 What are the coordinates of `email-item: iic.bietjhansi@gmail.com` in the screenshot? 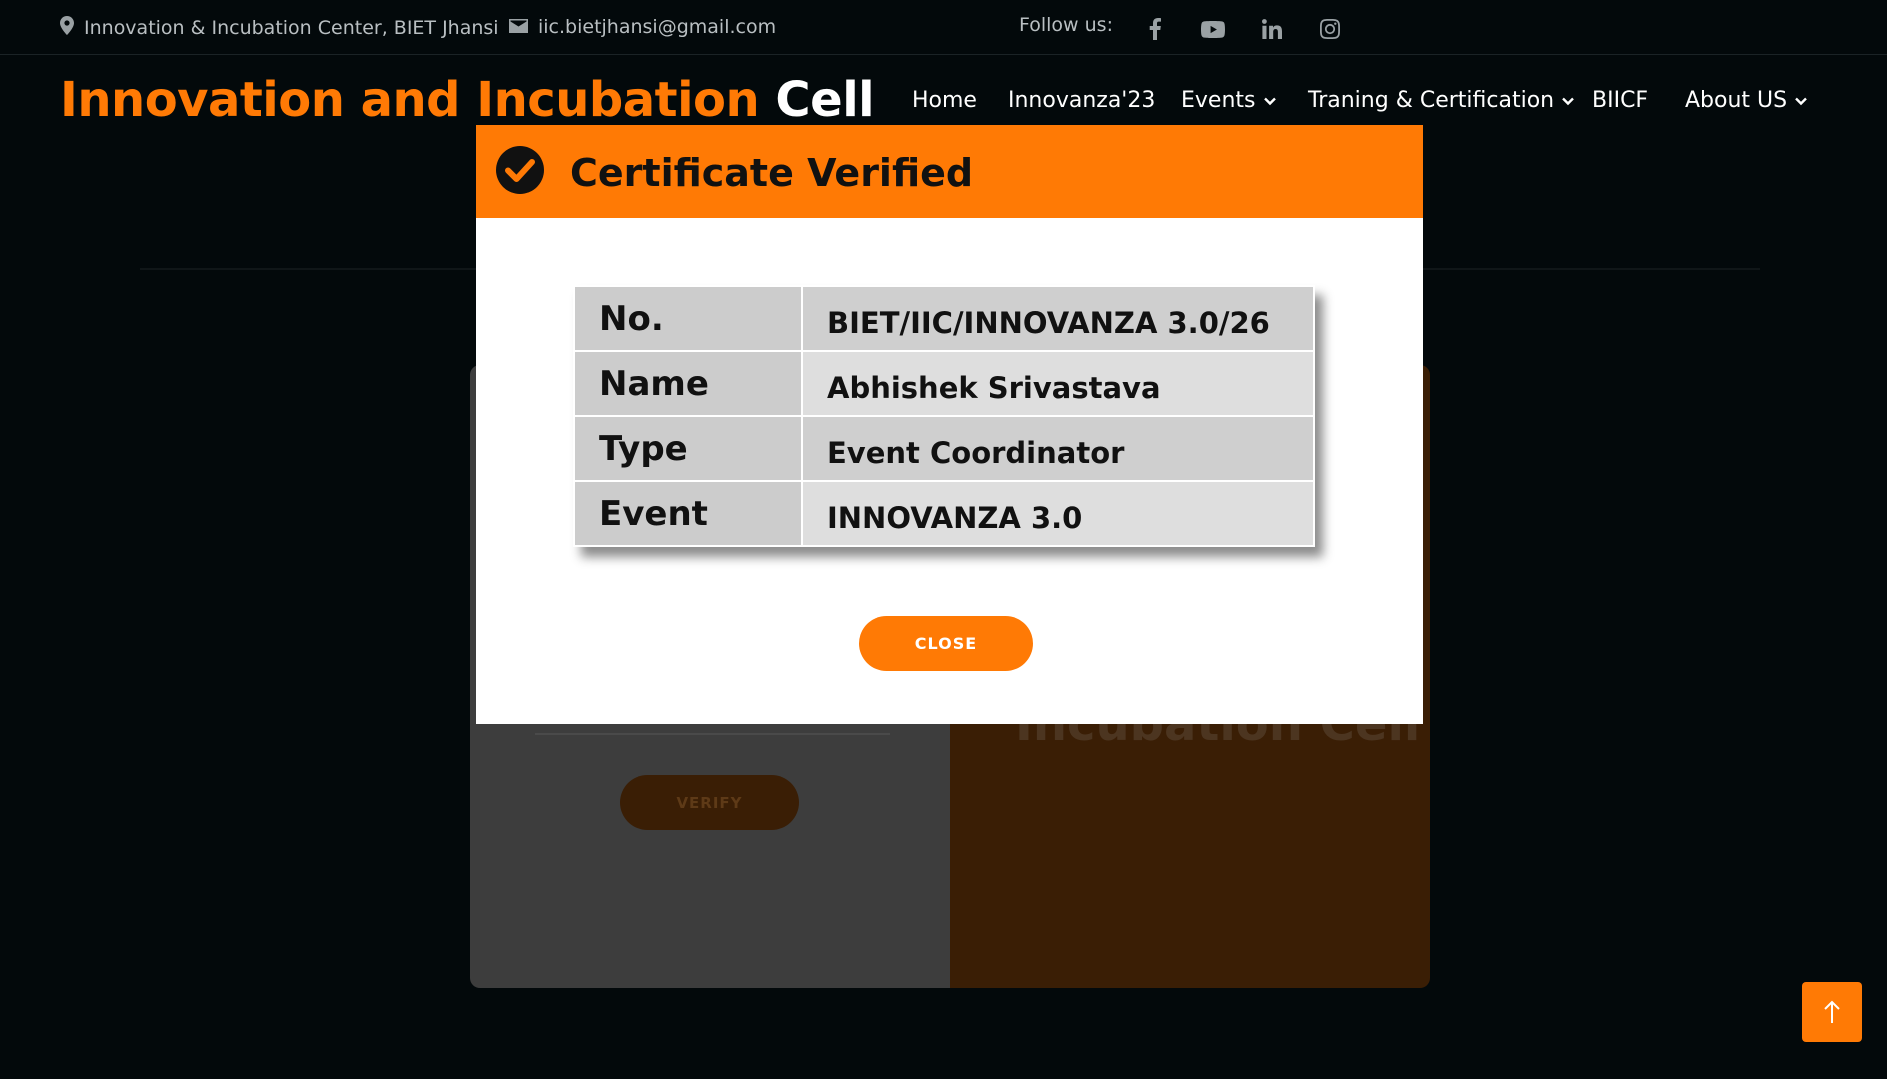 It's located at (642, 27).